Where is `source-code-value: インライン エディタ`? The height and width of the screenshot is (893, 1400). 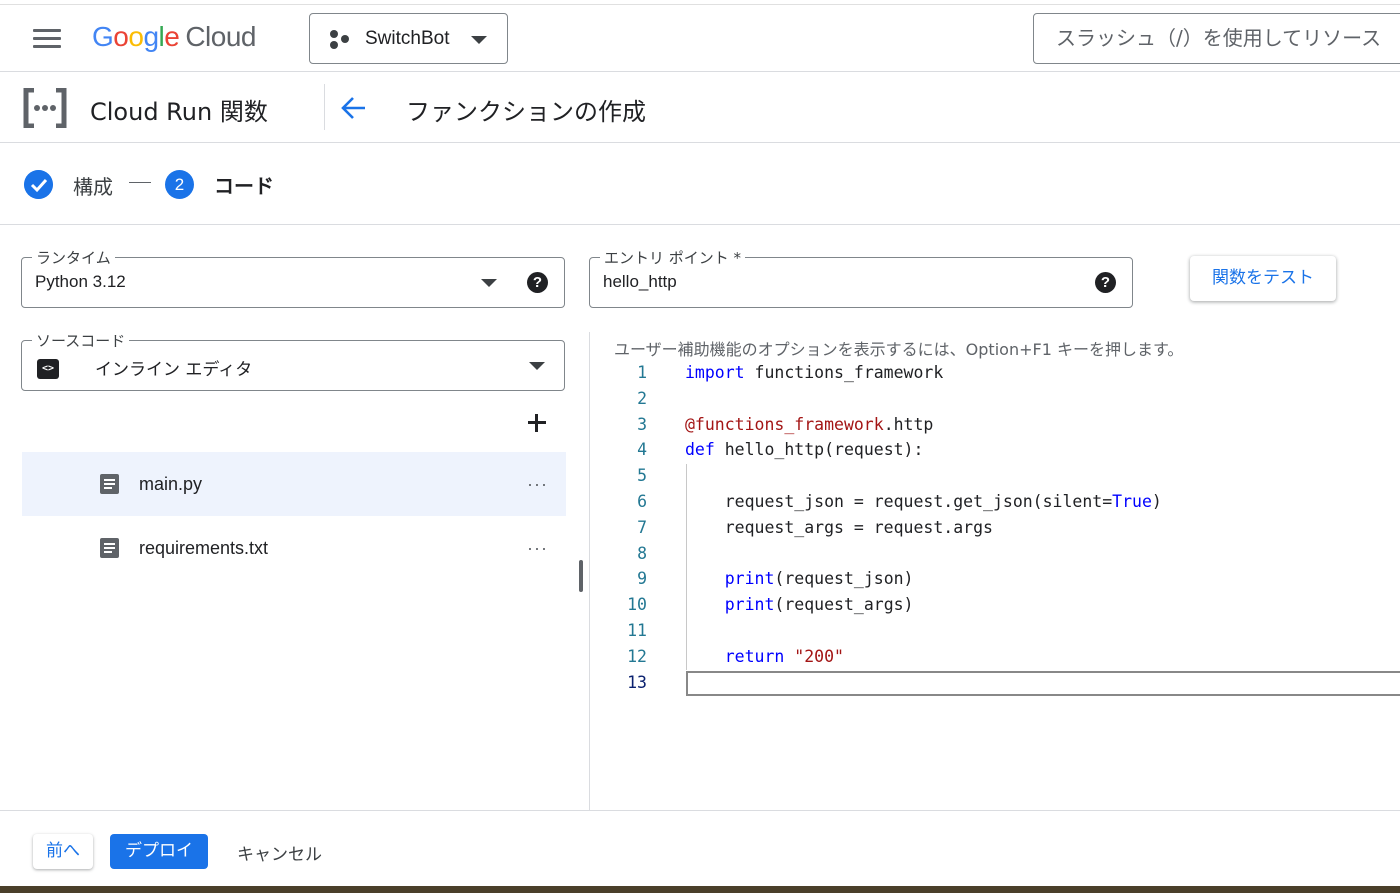 source-code-value: インライン エディタ is located at coordinates (174, 370).